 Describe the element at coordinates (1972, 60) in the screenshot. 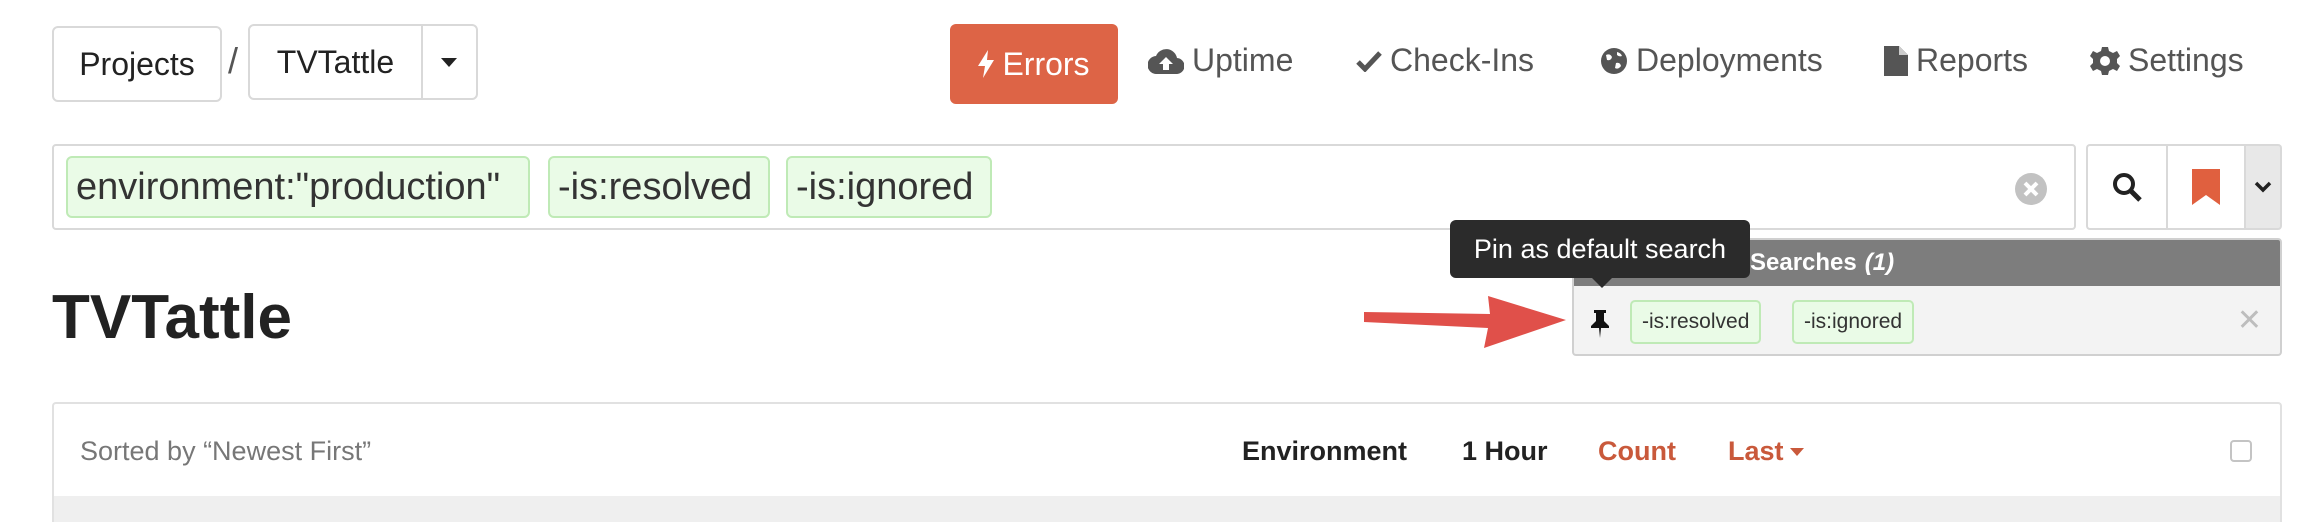

I see `nav-reports-label: Reports` at that location.